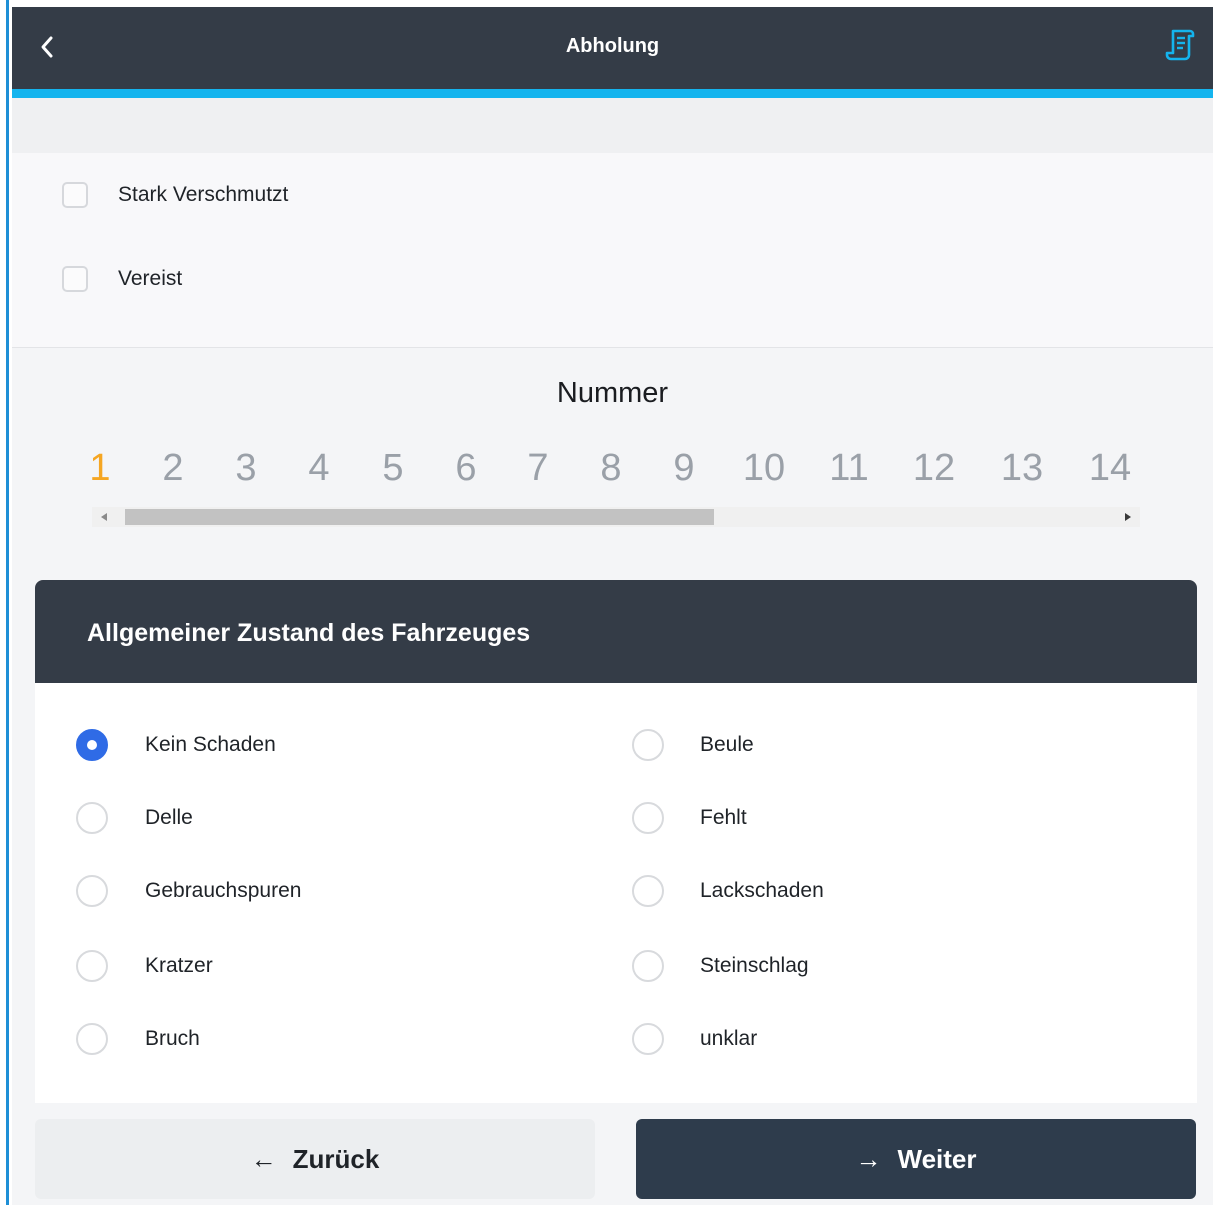 Image resolution: width=1213 pixels, height=1205 pixels. I want to click on frame-accent-line, so click(7, 602).